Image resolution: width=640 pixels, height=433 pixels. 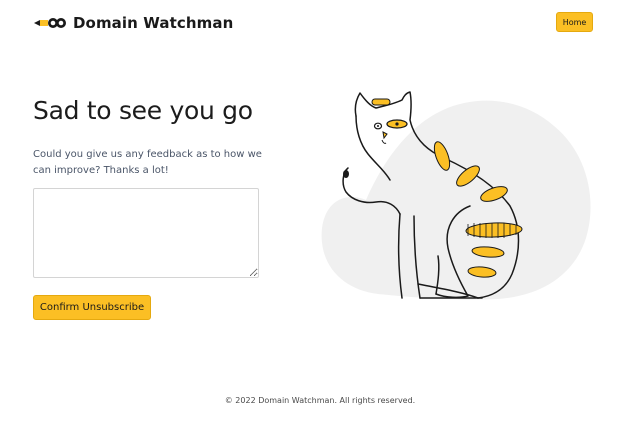 I want to click on home-button: Home, so click(x=574, y=22).